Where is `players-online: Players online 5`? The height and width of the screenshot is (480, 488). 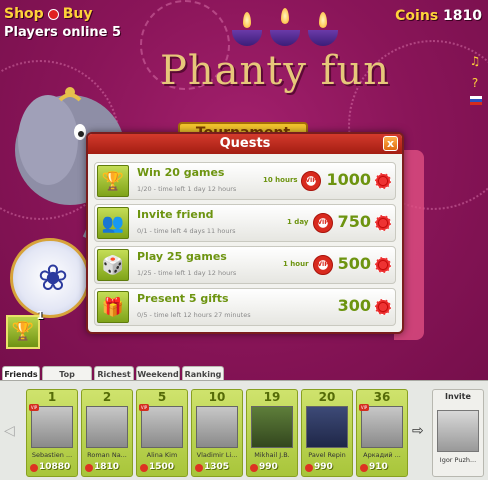 players-online: Players online 5 is located at coordinates (63, 32).